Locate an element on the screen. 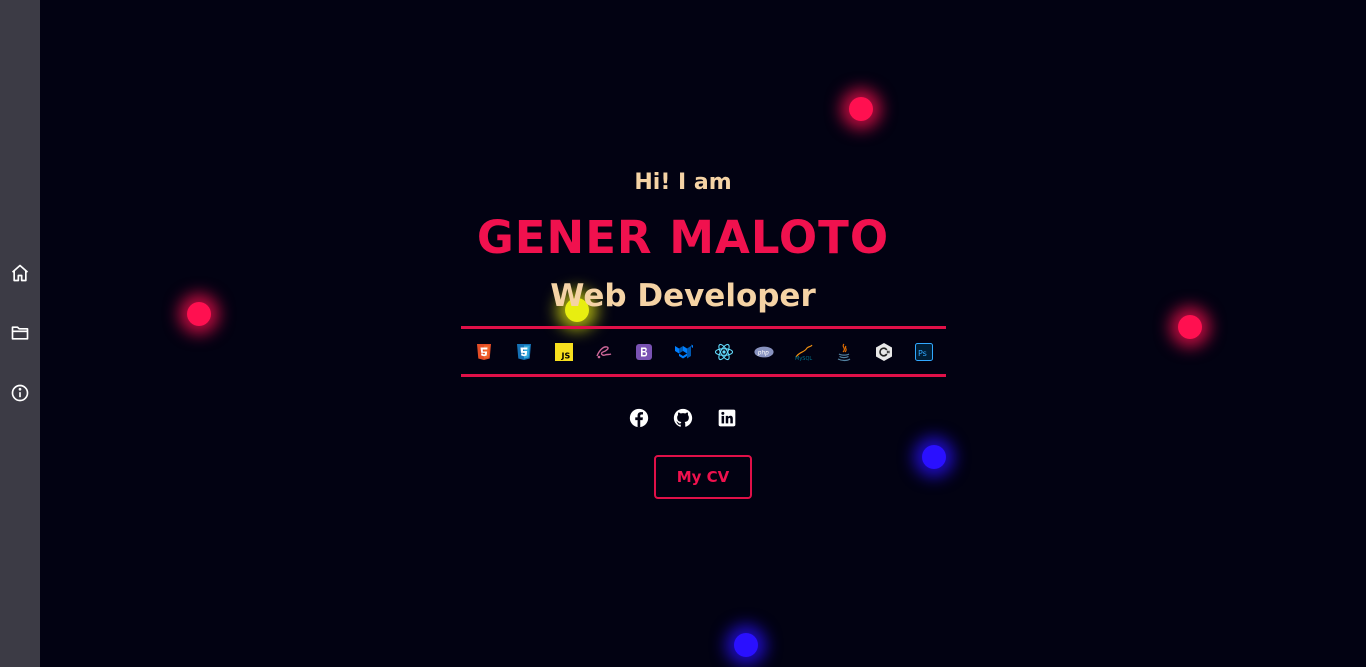 Image resolution: width=1366 pixels, height=667 pixels. react-icon is located at coordinates (724, 352).